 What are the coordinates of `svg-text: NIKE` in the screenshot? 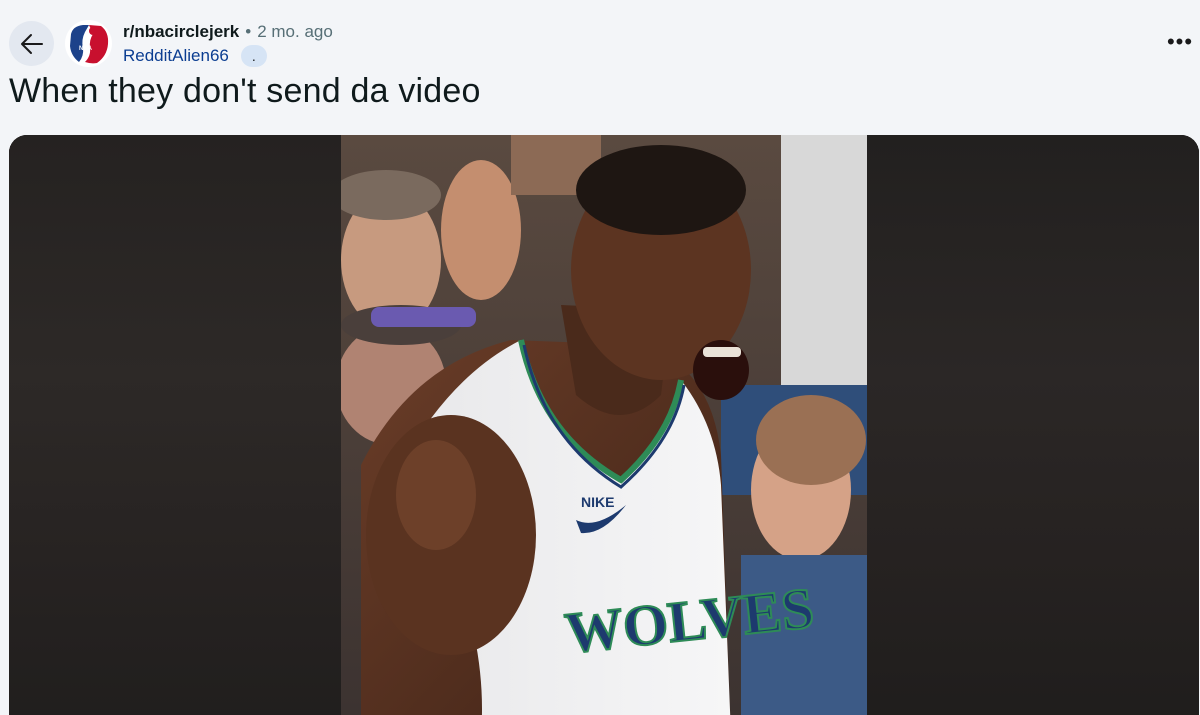 It's located at (597, 502).